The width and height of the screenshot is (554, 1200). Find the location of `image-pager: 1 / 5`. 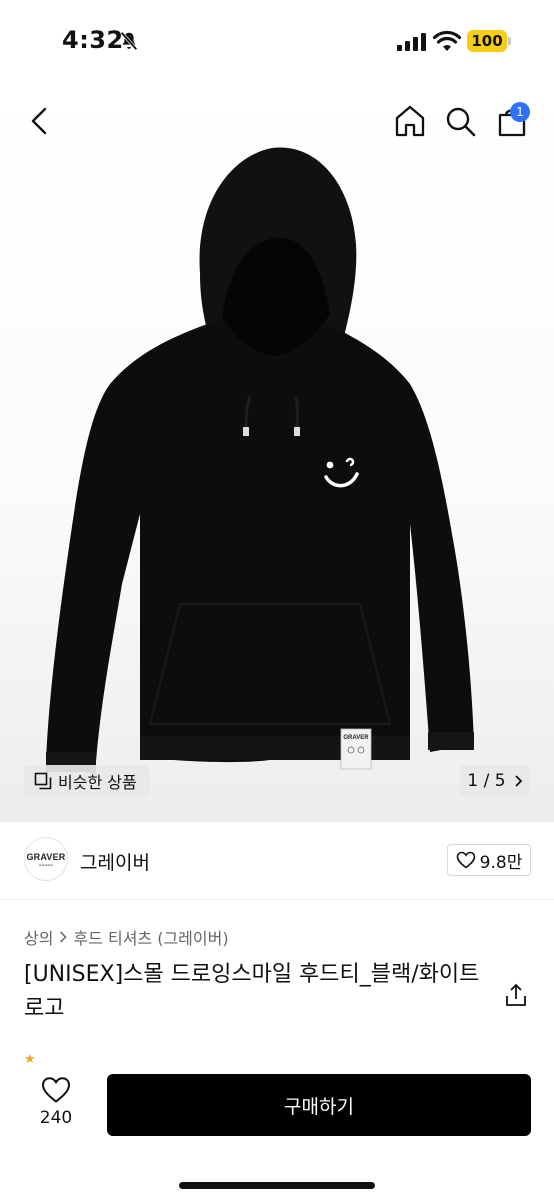

image-pager: 1 / 5 is located at coordinates (495, 781).